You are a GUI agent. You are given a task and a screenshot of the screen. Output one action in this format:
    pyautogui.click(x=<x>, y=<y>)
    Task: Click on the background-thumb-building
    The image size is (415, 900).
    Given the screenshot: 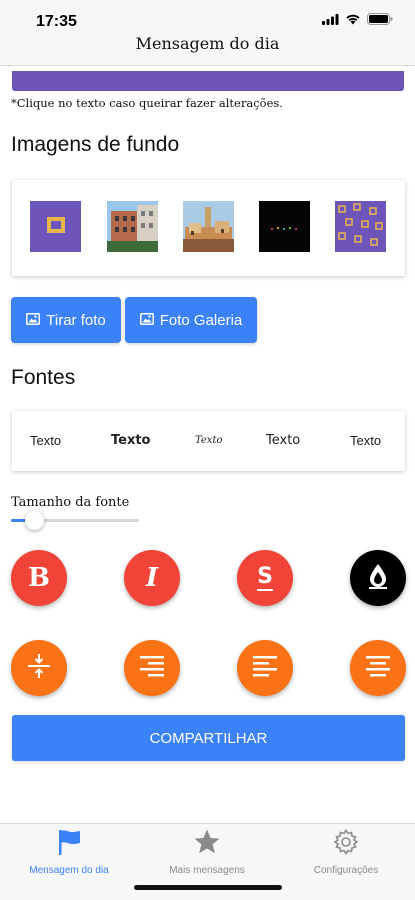 What is the action you would take?
    pyautogui.click(x=132, y=226)
    